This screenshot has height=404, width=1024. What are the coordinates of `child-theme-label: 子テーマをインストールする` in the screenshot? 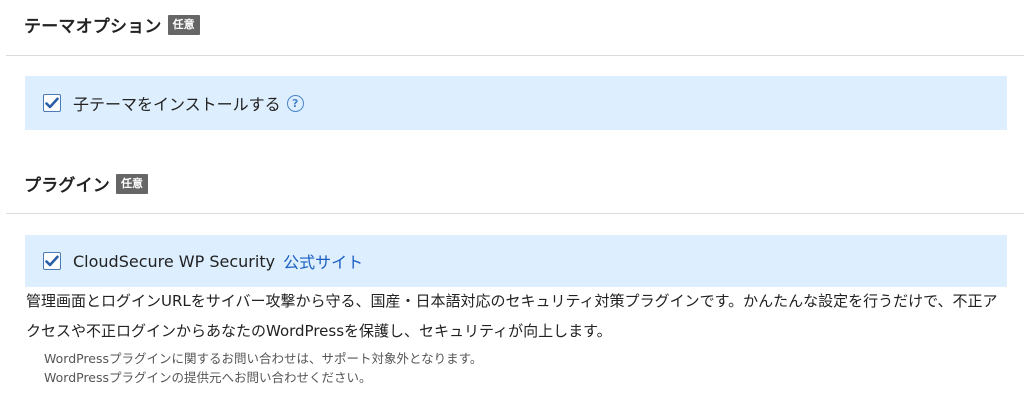 It's located at (177, 103).